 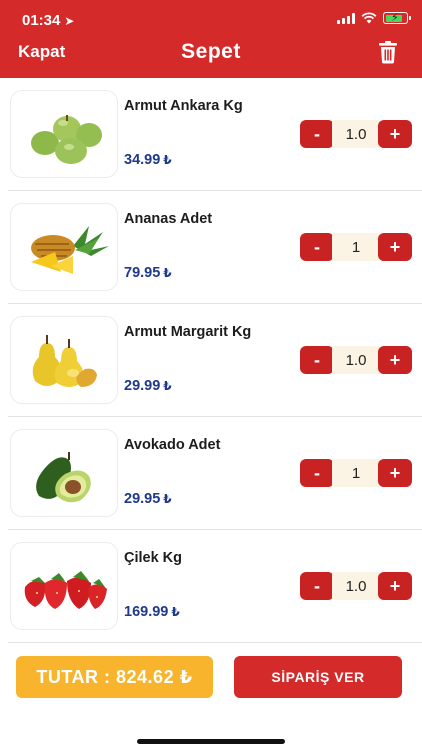 What do you see at coordinates (215, 134) in the screenshot?
I see `cart-item: Armut Ankara Kg 34.99 ₺ - 1.0 +` at bounding box center [215, 134].